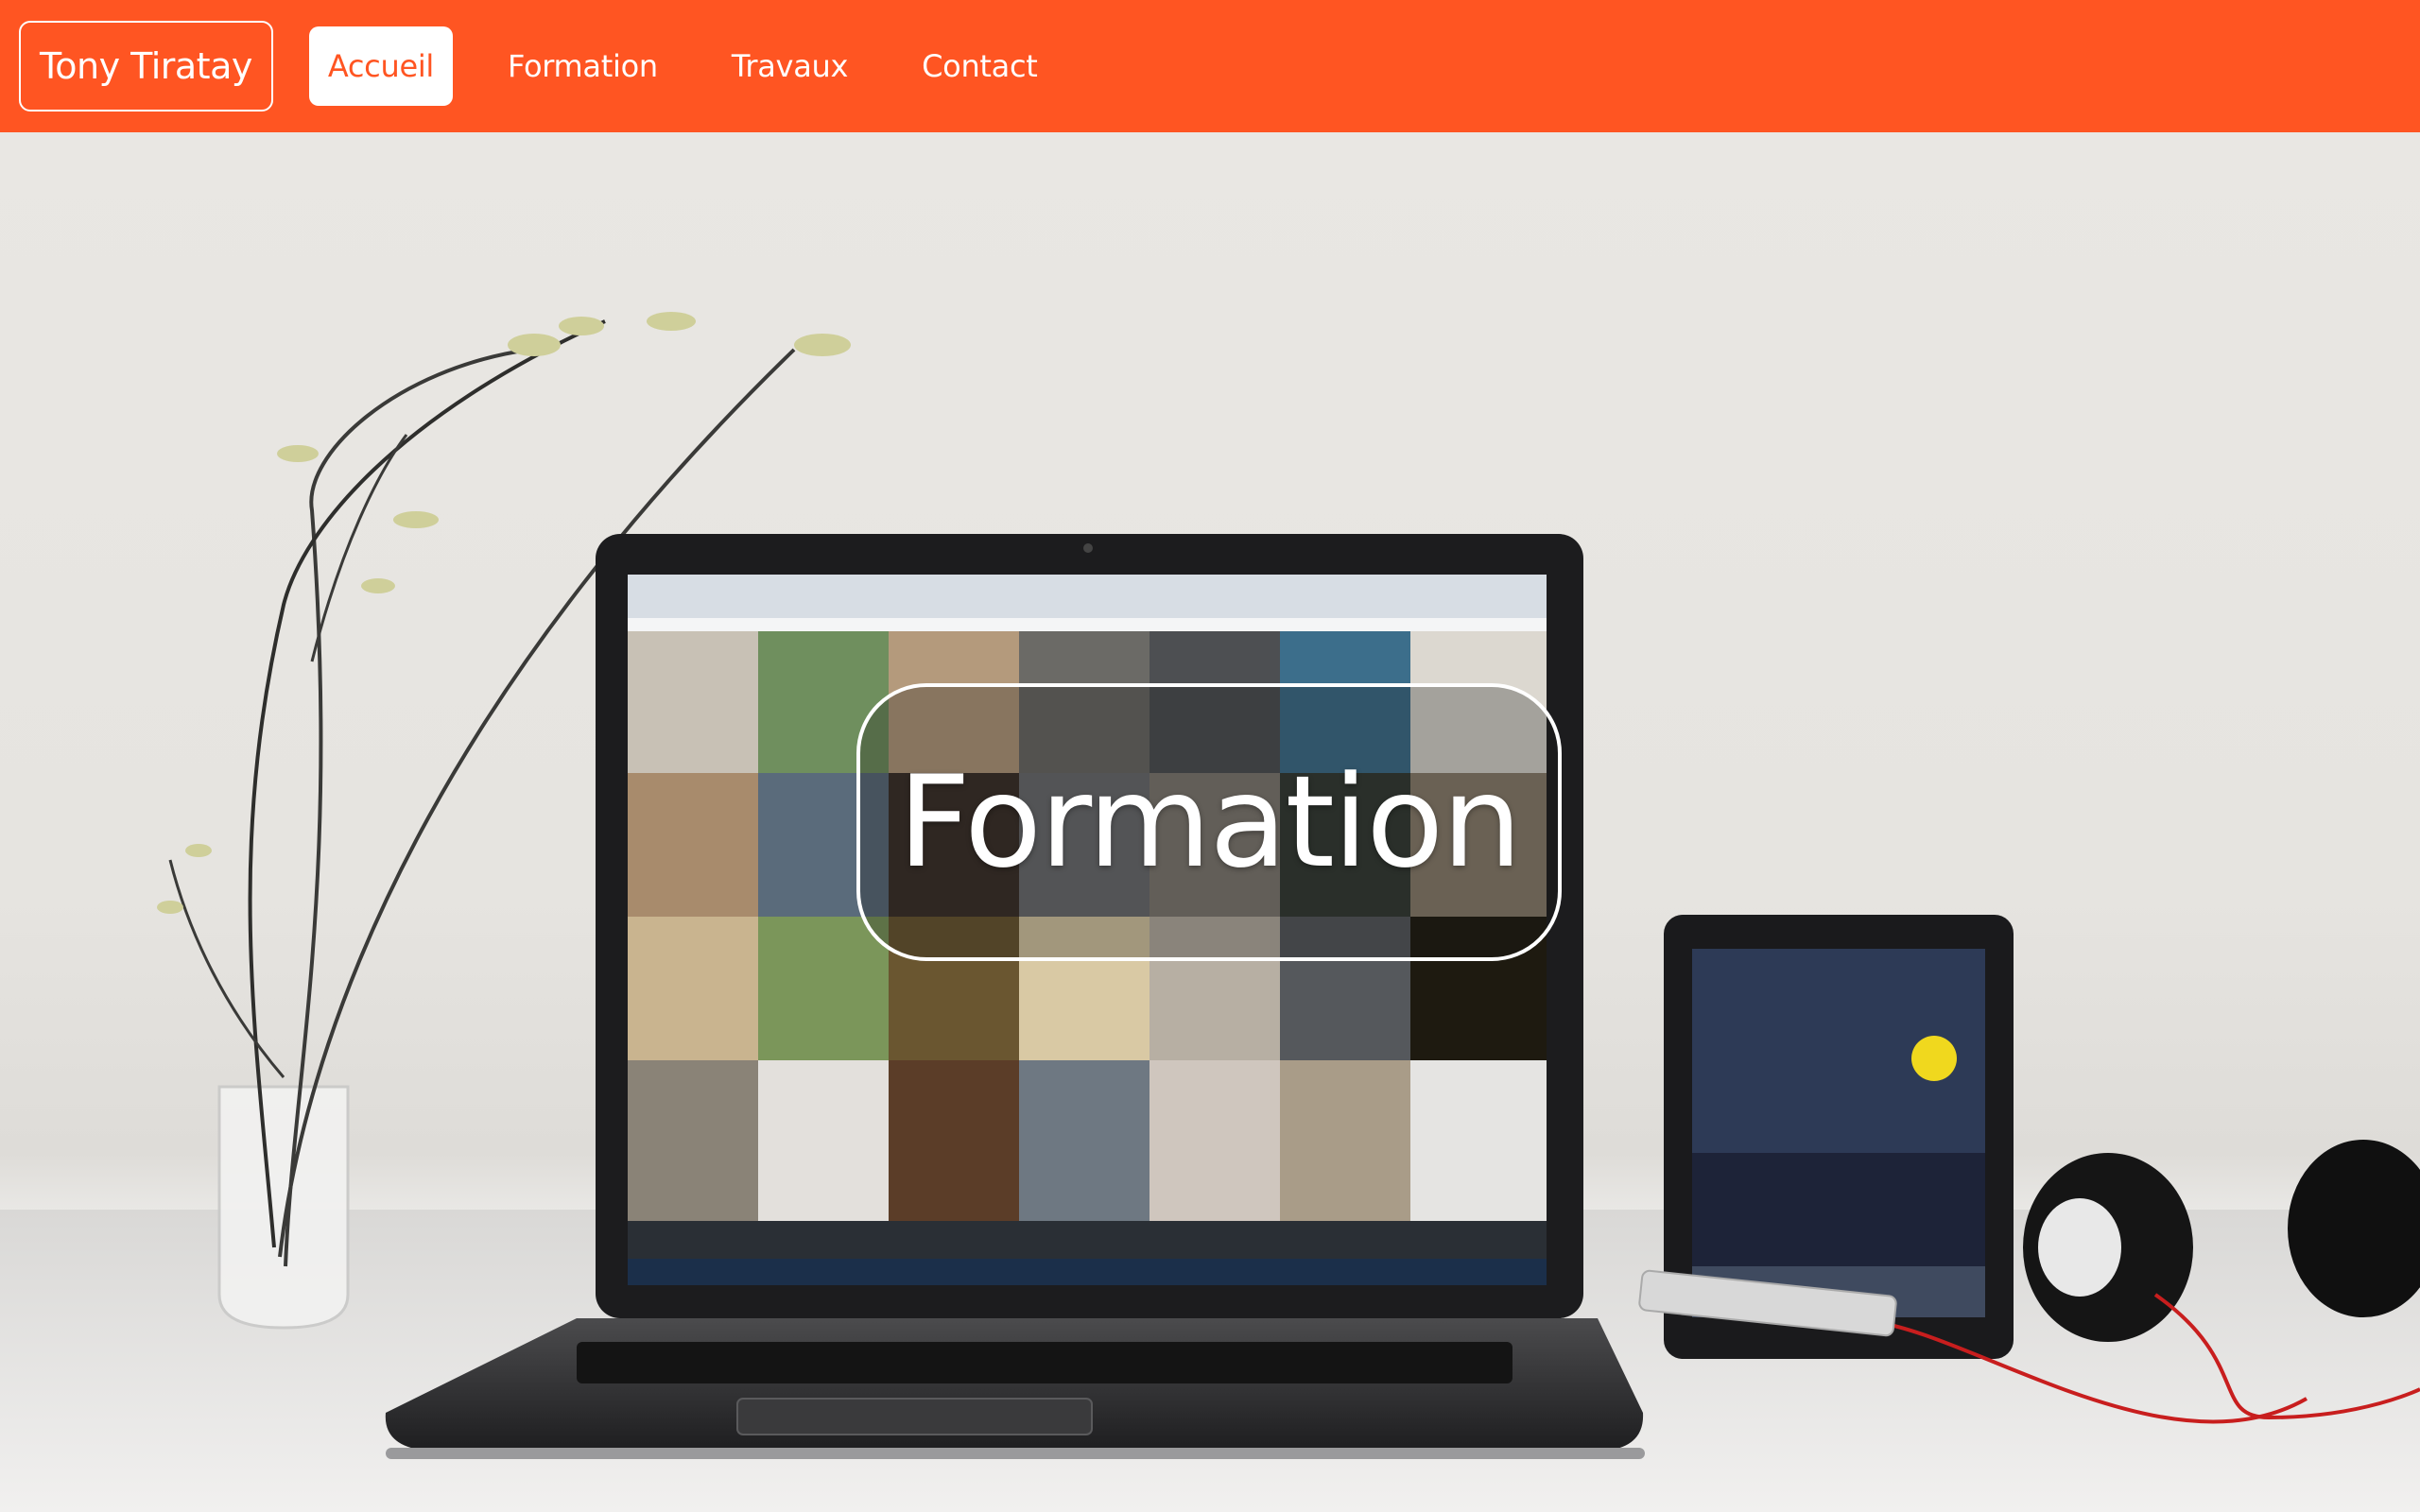  I want to click on nav-link-accueil: Accueil, so click(381, 66).